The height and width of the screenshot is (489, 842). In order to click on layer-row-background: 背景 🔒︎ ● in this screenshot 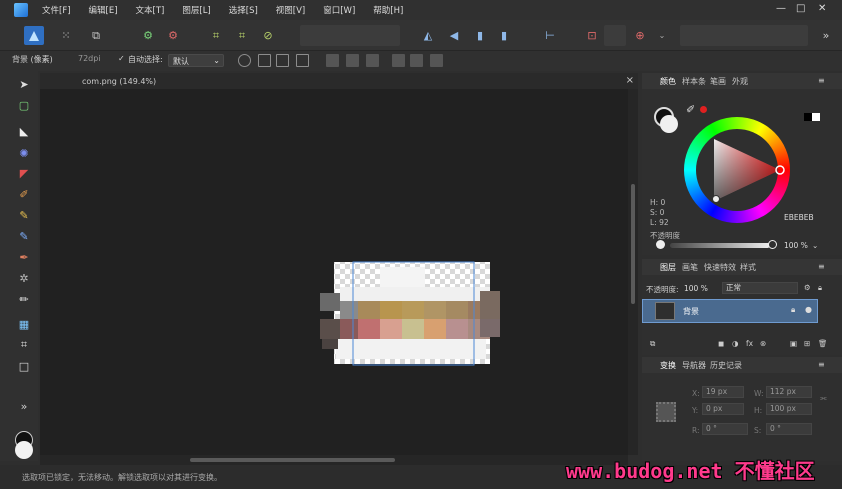, I will do `click(730, 311)`.